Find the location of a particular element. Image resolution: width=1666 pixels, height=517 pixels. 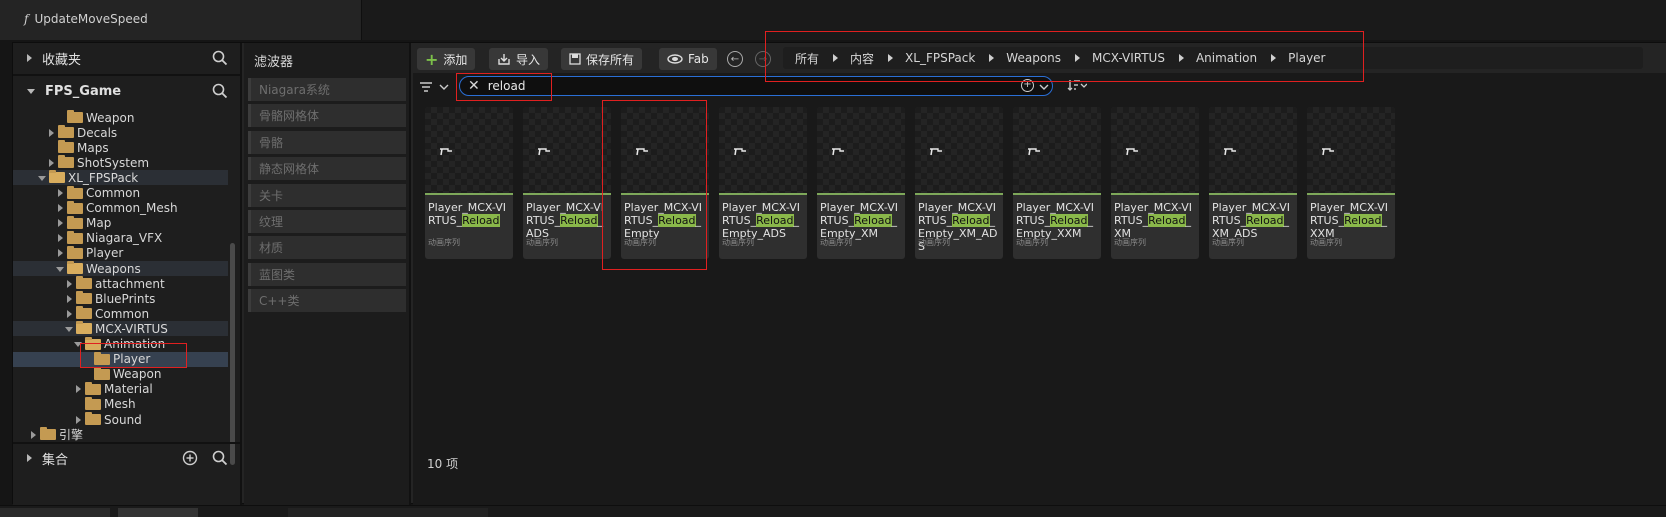

tree-scrollbar is located at coordinates (232, 354).